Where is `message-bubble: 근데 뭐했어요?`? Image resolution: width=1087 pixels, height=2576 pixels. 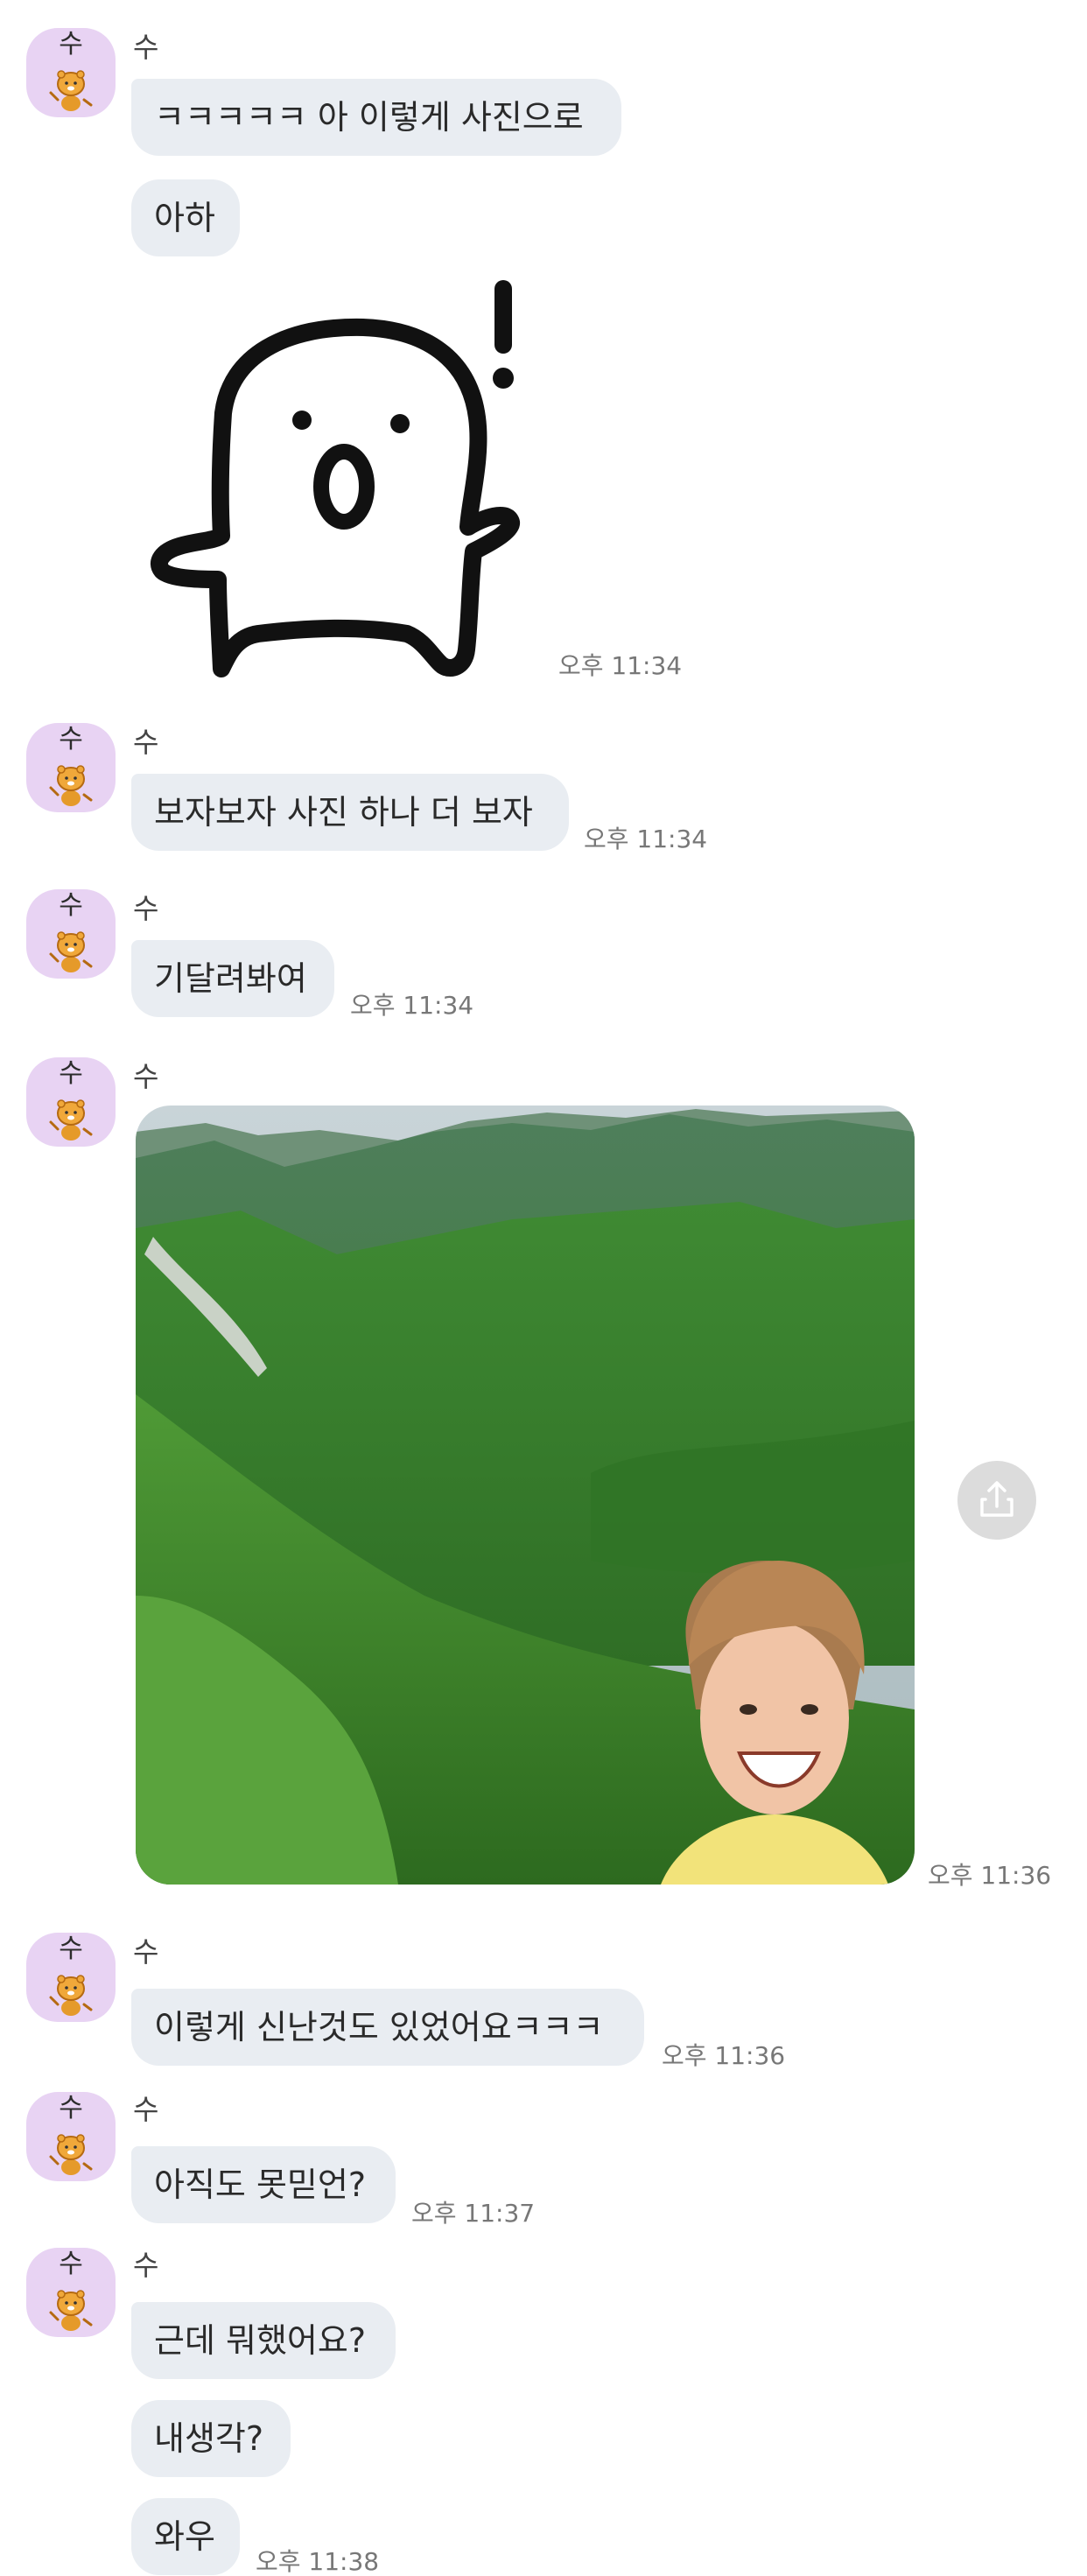
message-bubble: 근데 뭐했어요? is located at coordinates (263, 2340).